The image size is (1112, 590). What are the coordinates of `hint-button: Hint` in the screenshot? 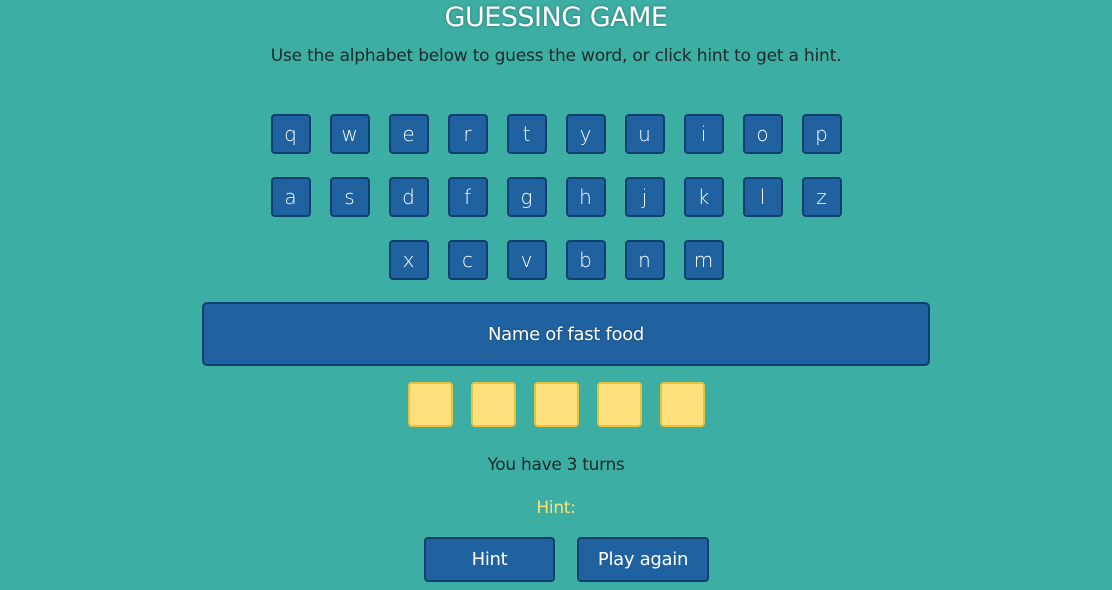 It's located at (489, 559).